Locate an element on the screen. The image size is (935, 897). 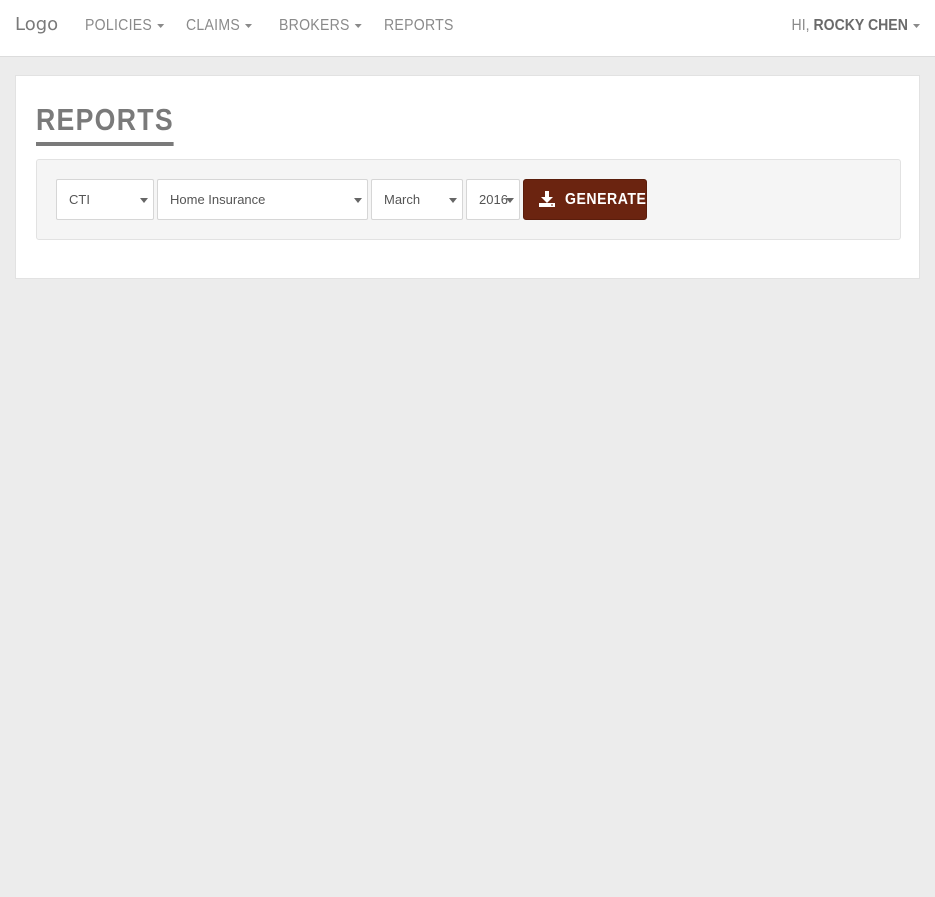
year-select: 2016 is located at coordinates (493, 199).